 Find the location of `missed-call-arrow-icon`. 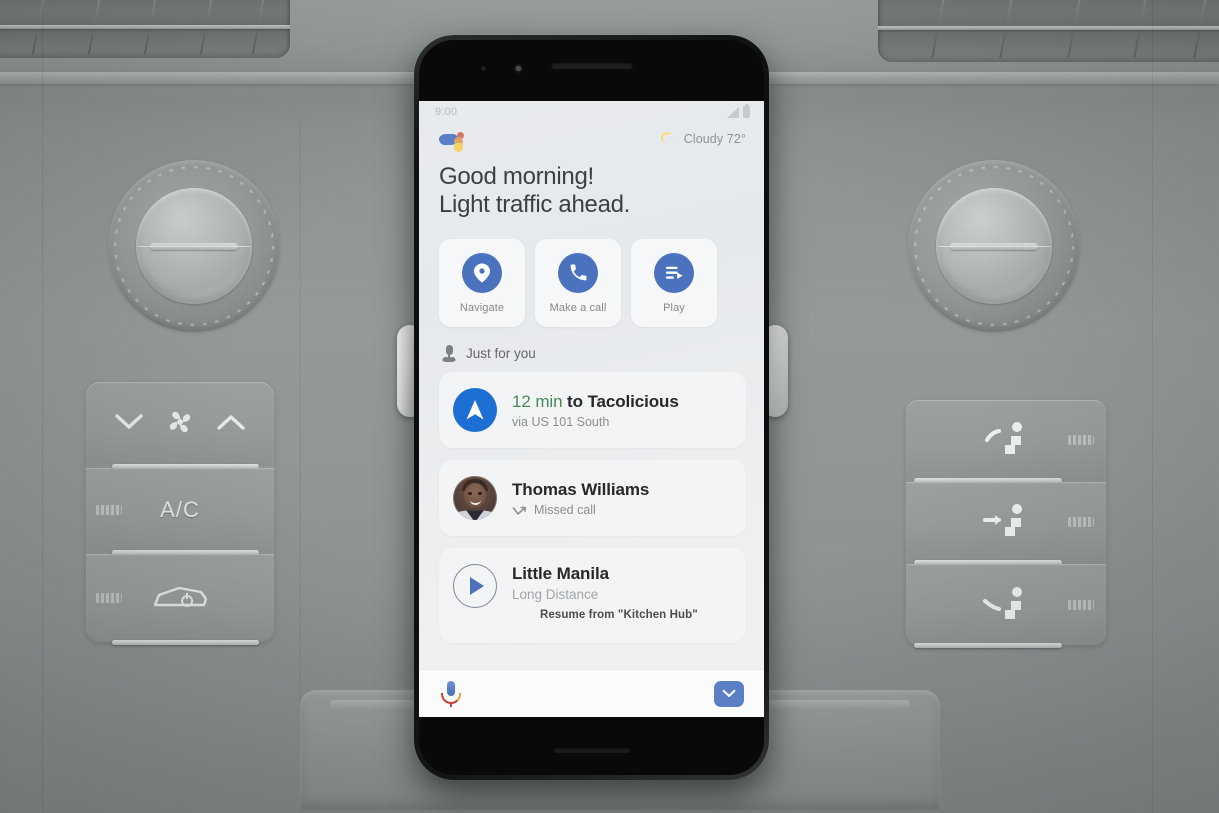

missed-call-arrow-icon is located at coordinates (519, 509).